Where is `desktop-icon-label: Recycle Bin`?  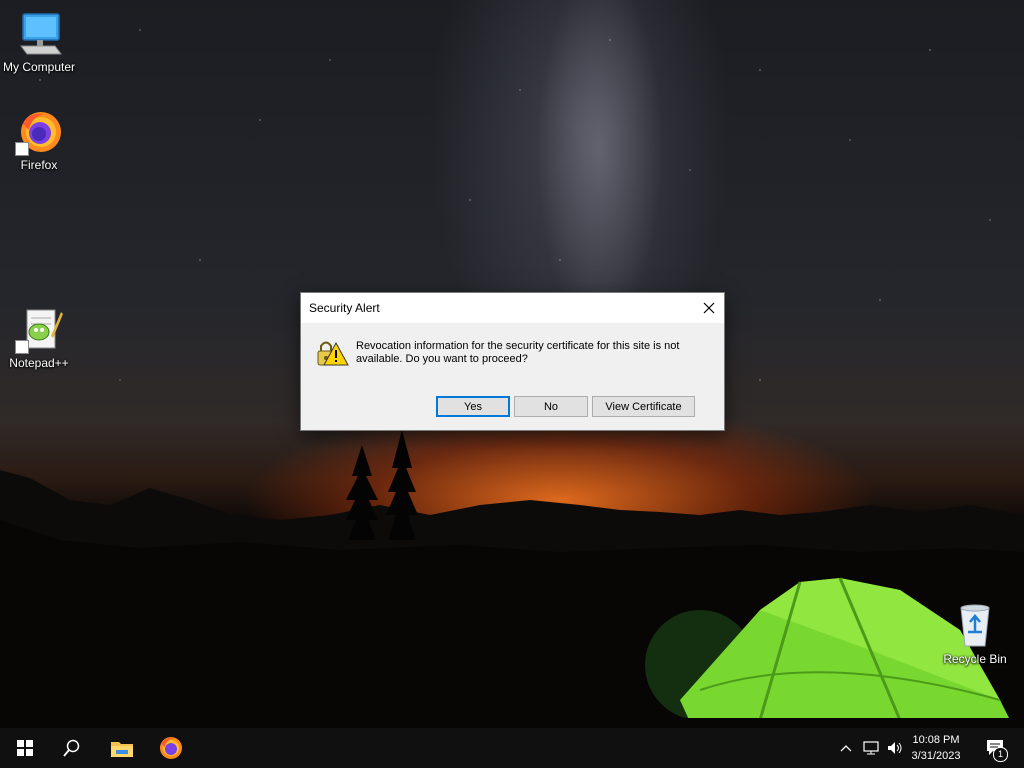
desktop-icon-label: Recycle Bin is located at coordinates (975, 659).